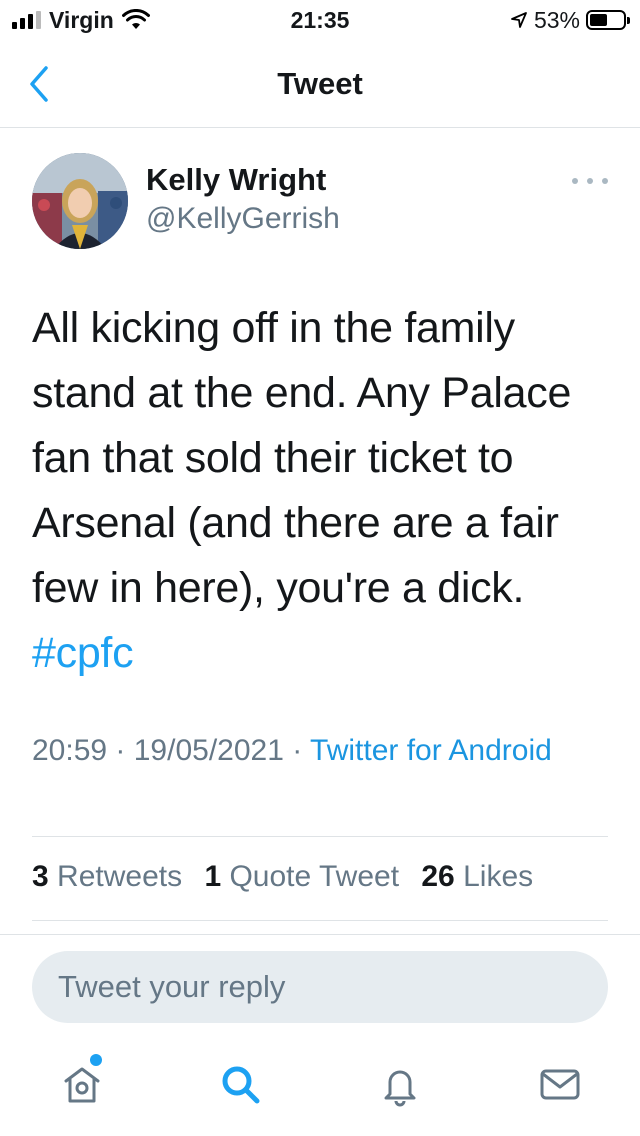 This screenshot has height=1136, width=640. Describe the element at coordinates (519, 20) in the screenshot. I see `location-icon` at that location.